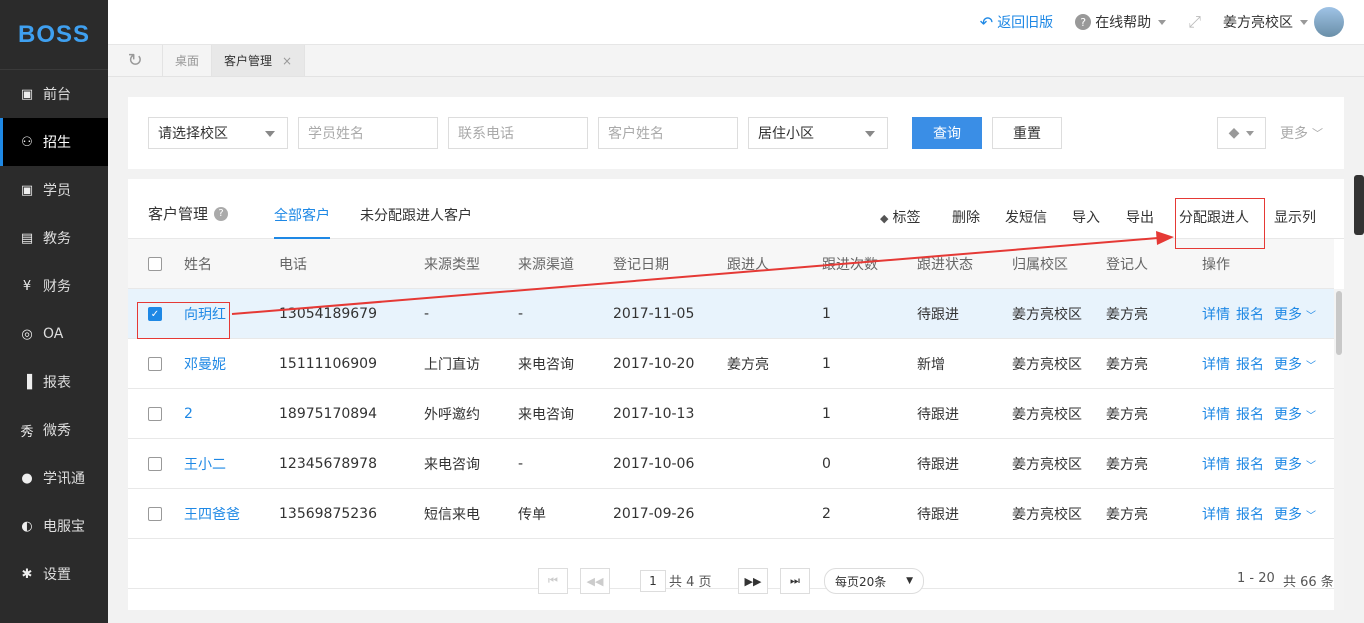 This screenshot has height=623, width=1364. Describe the element at coordinates (1359, 205) in the screenshot. I see `side-widget-handle` at that location.